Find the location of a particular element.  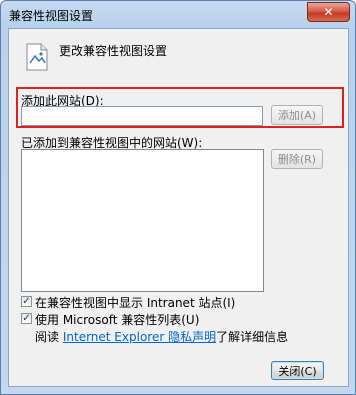

privacy-line: 阅读 Internet Explorer 隐私声明了解详细信息 is located at coordinates (161, 336).